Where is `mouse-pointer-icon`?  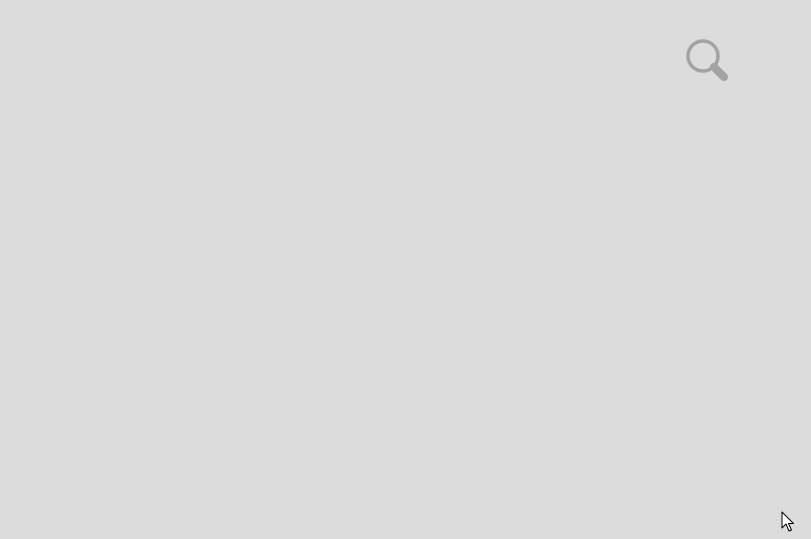
mouse-pointer-icon is located at coordinates (788, 522).